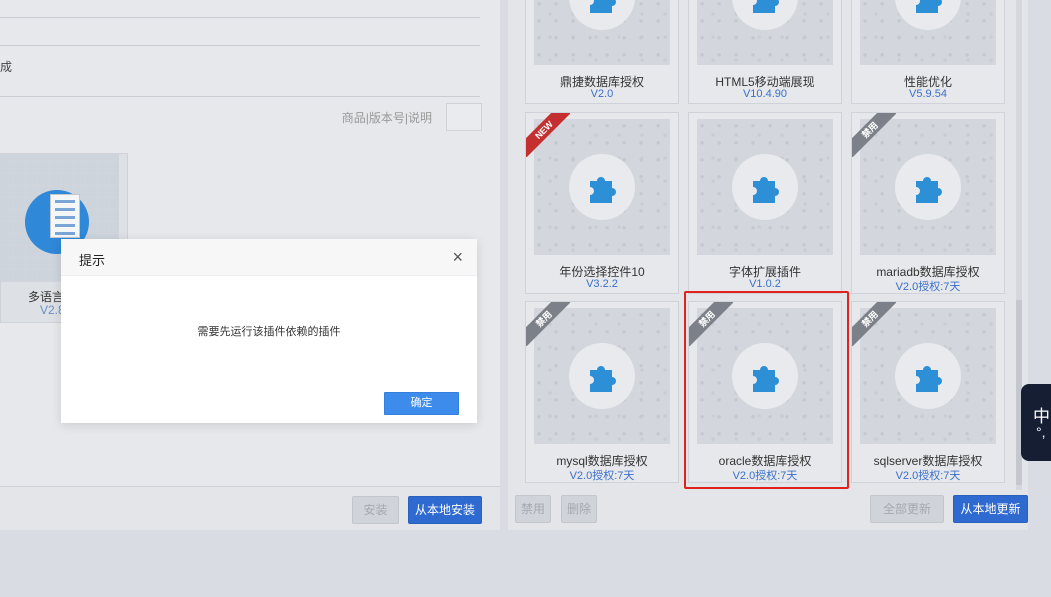 The height and width of the screenshot is (597, 1051). What do you see at coordinates (65, 216) in the screenshot?
I see `document-icon` at bounding box center [65, 216].